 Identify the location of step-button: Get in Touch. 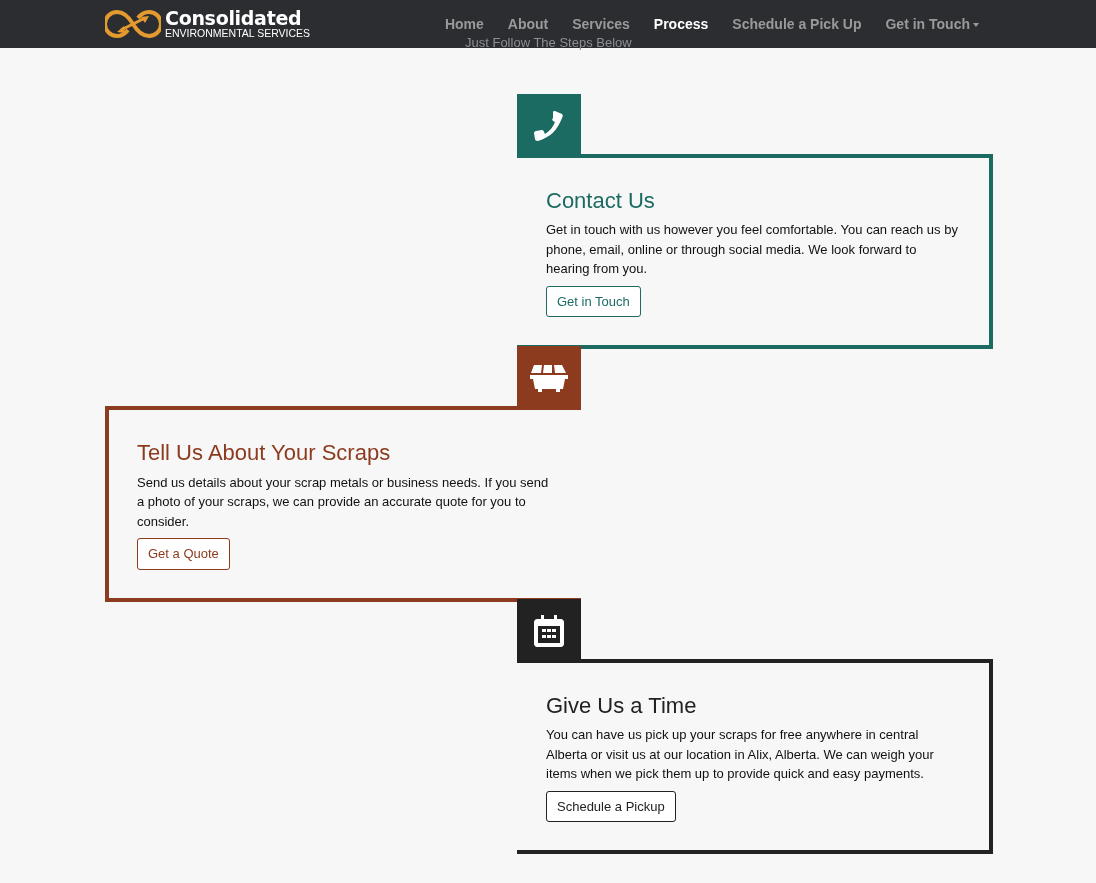
(593, 301).